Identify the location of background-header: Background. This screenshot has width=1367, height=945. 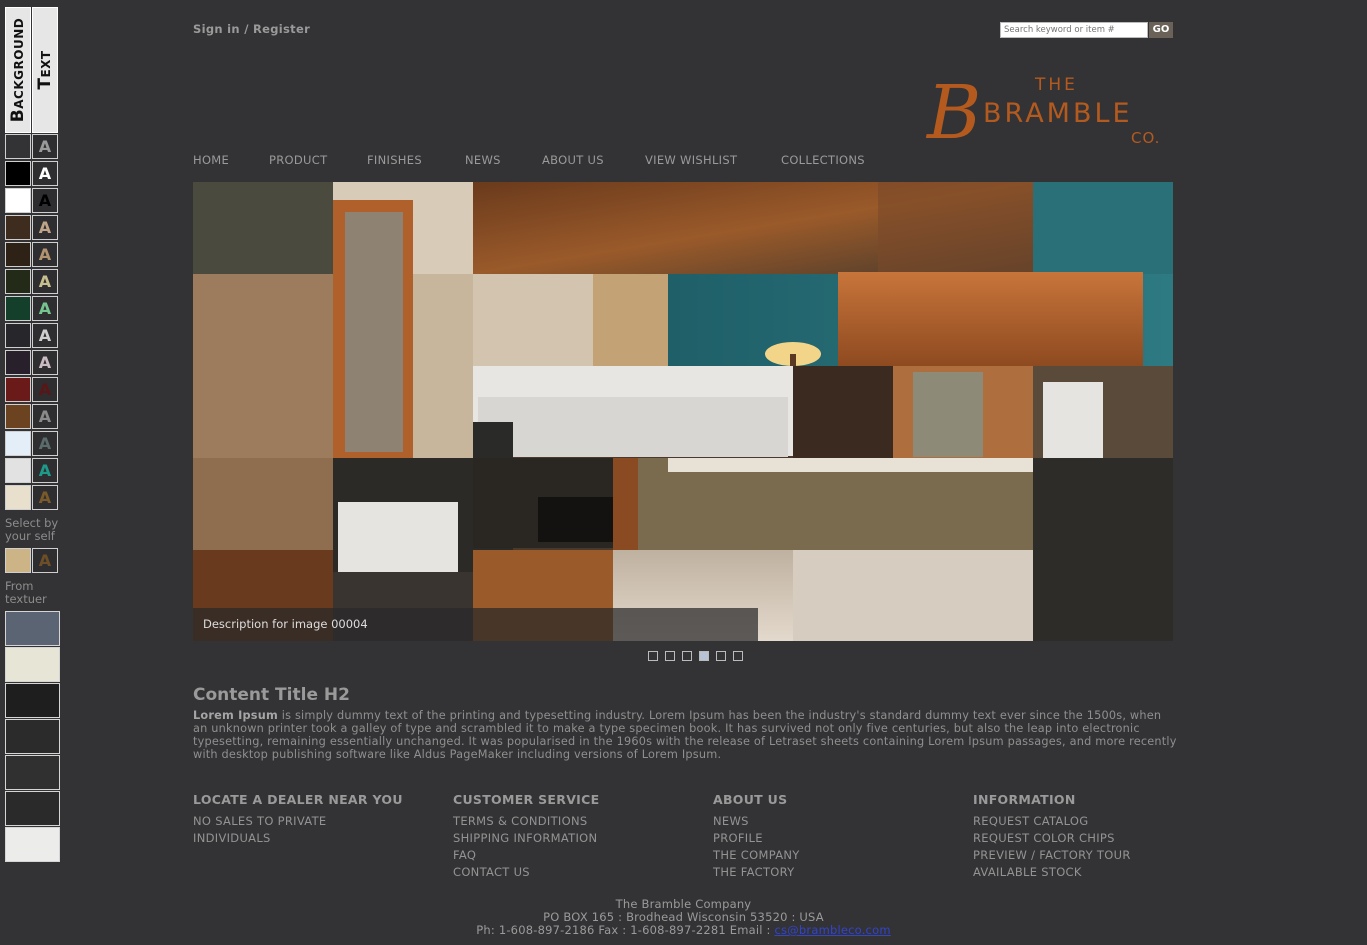
(18, 70).